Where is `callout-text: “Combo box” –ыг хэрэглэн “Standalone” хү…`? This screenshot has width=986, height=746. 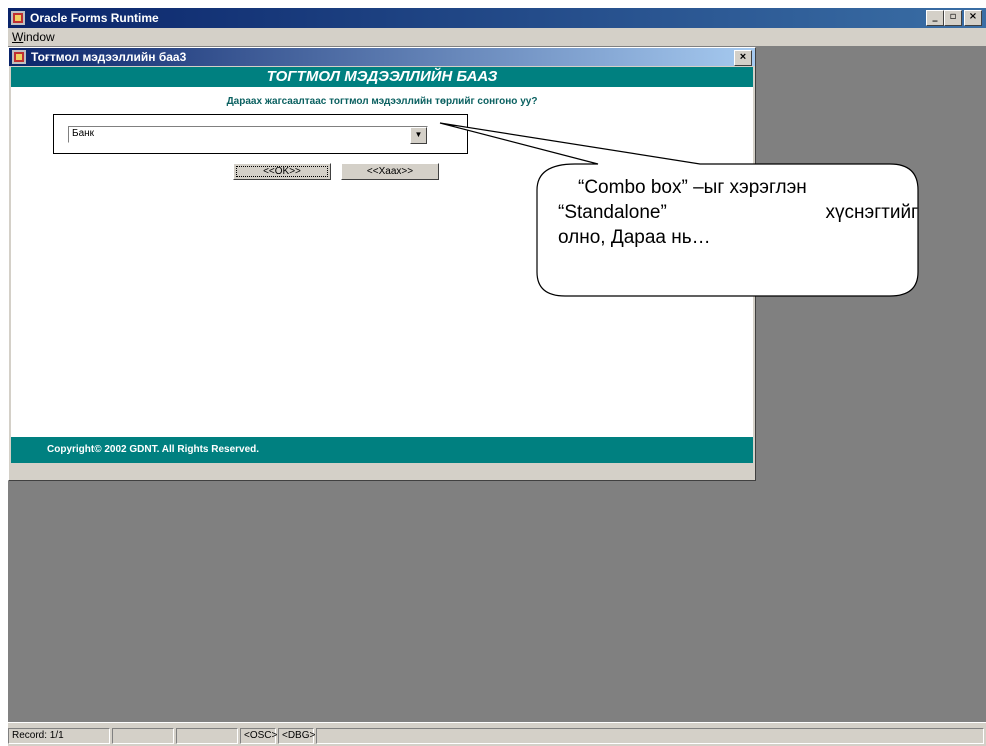
callout-text: “Combo box” –ыг хэрэглэн “Standalone” хү… is located at coordinates (738, 212).